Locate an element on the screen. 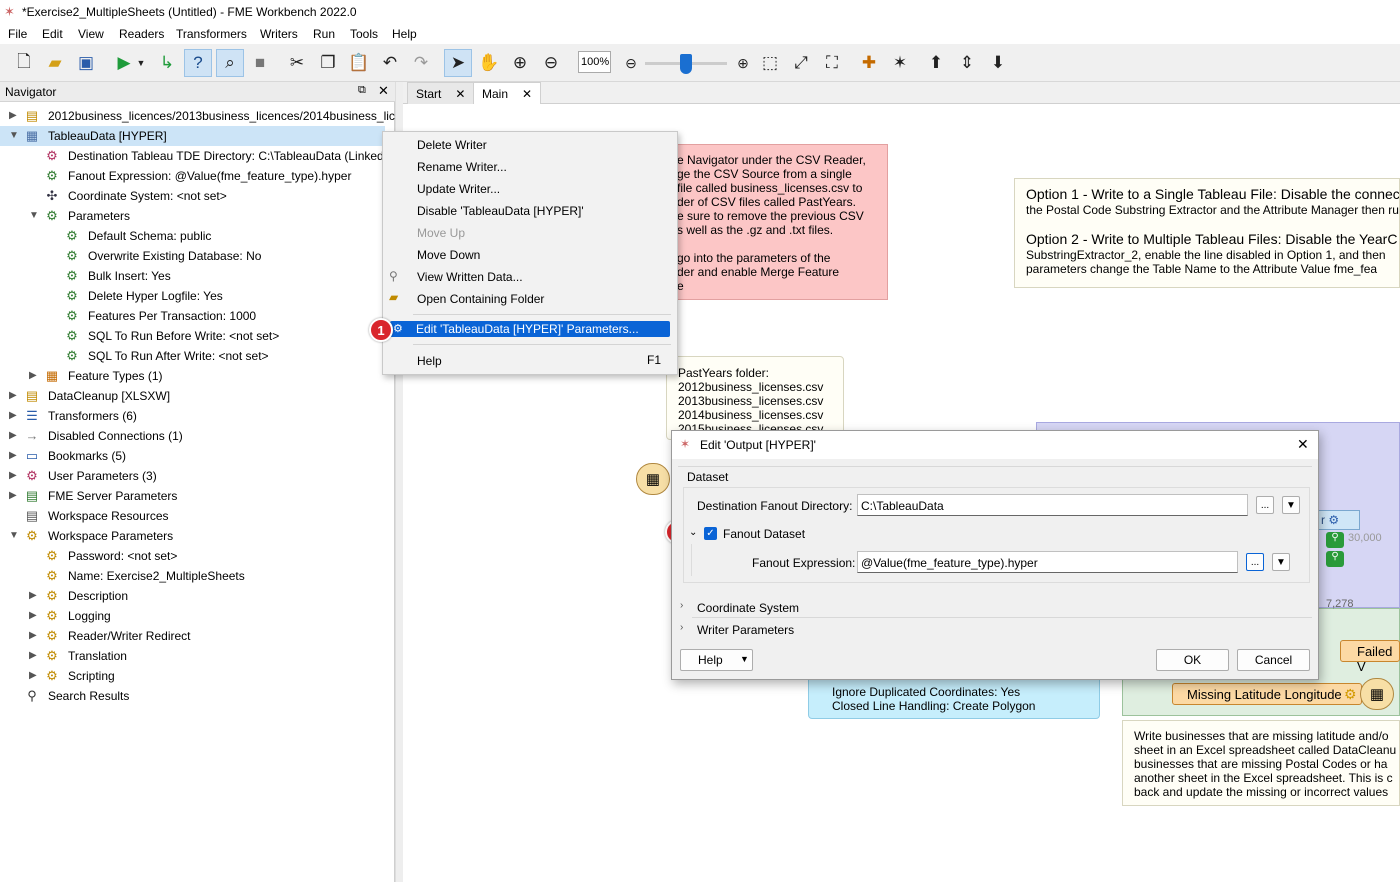 This screenshot has width=1400, height=882. nav-writer-item: ▼ ▦ TableauData [HYPER] is located at coordinates (192, 136).